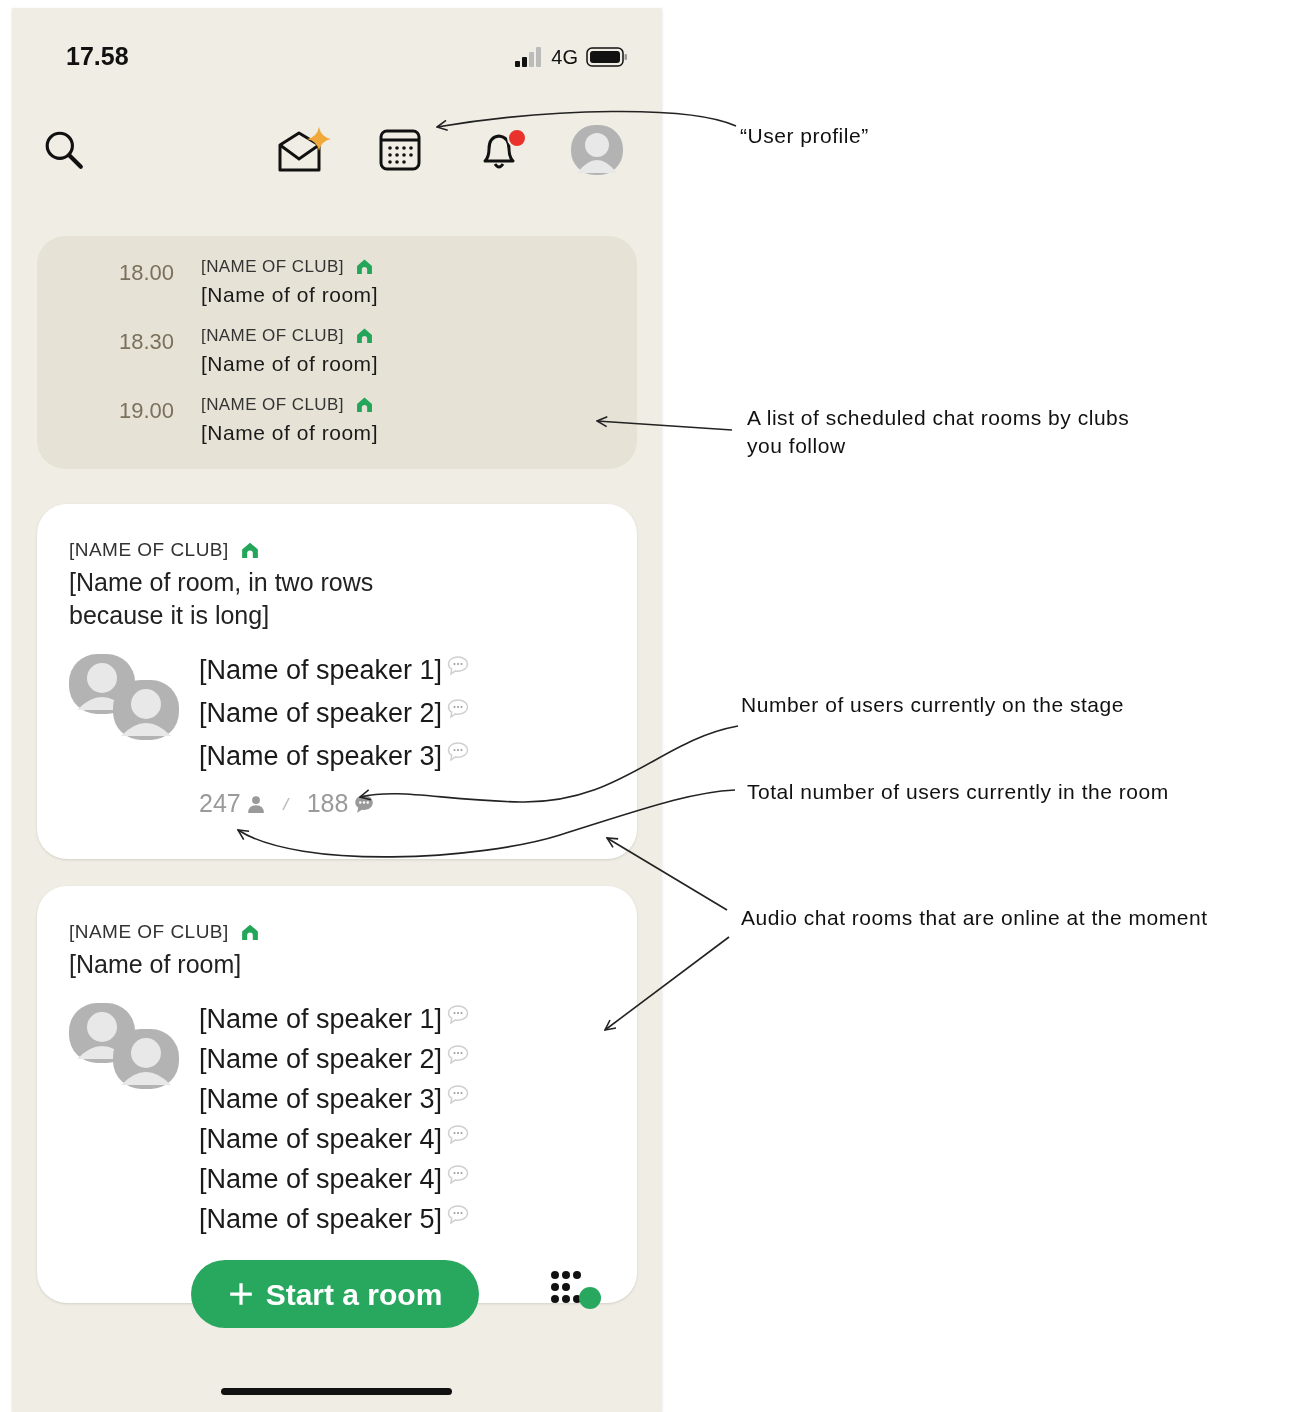 Image resolution: width=1313 pixels, height=1412 pixels. I want to click on network-label: 4G, so click(564, 57).